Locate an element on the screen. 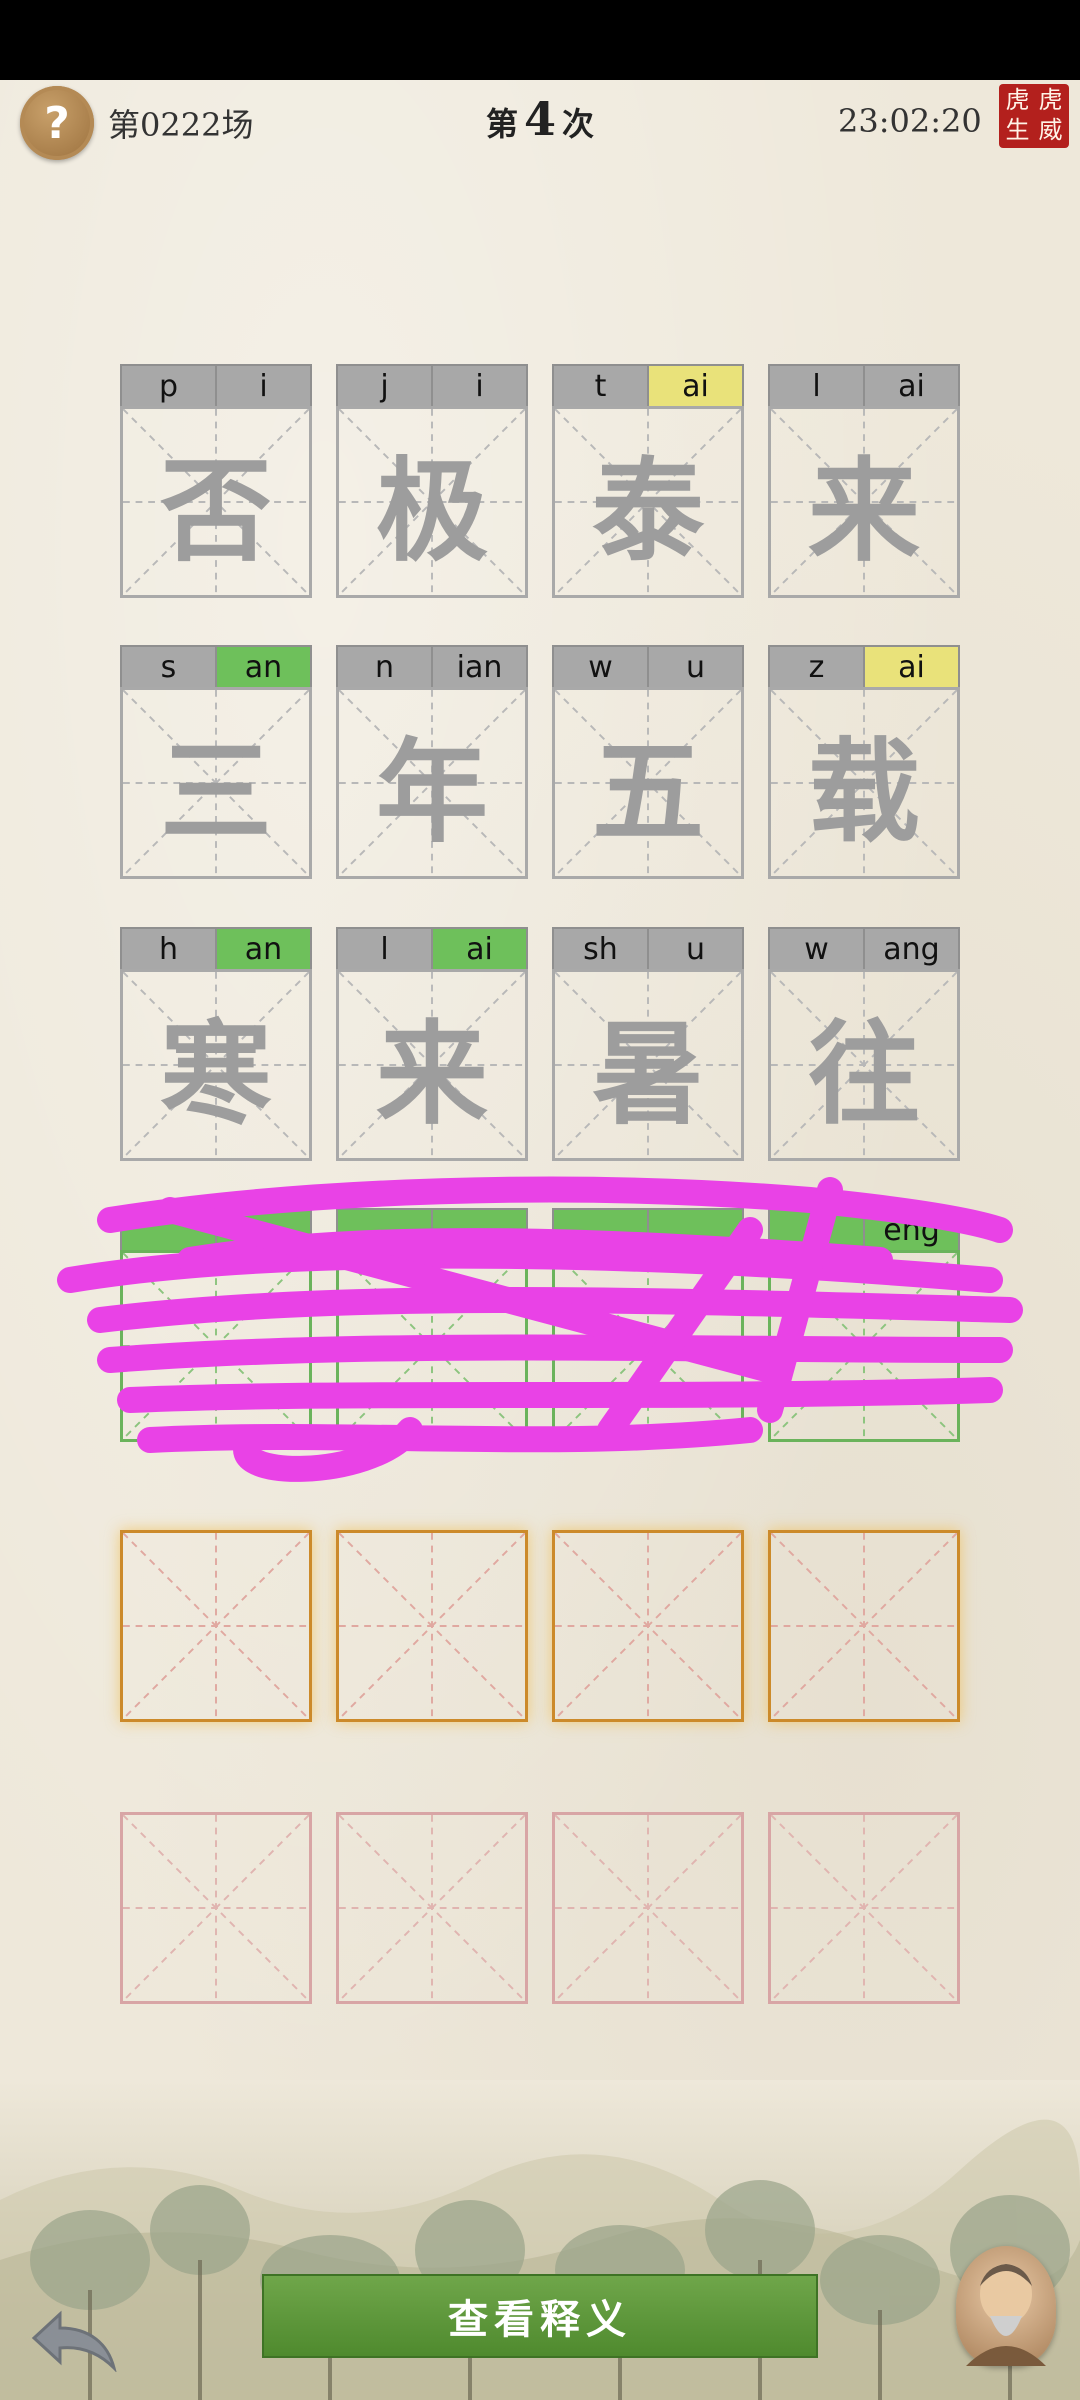  guessed-character: 五 is located at coordinates (648, 792).